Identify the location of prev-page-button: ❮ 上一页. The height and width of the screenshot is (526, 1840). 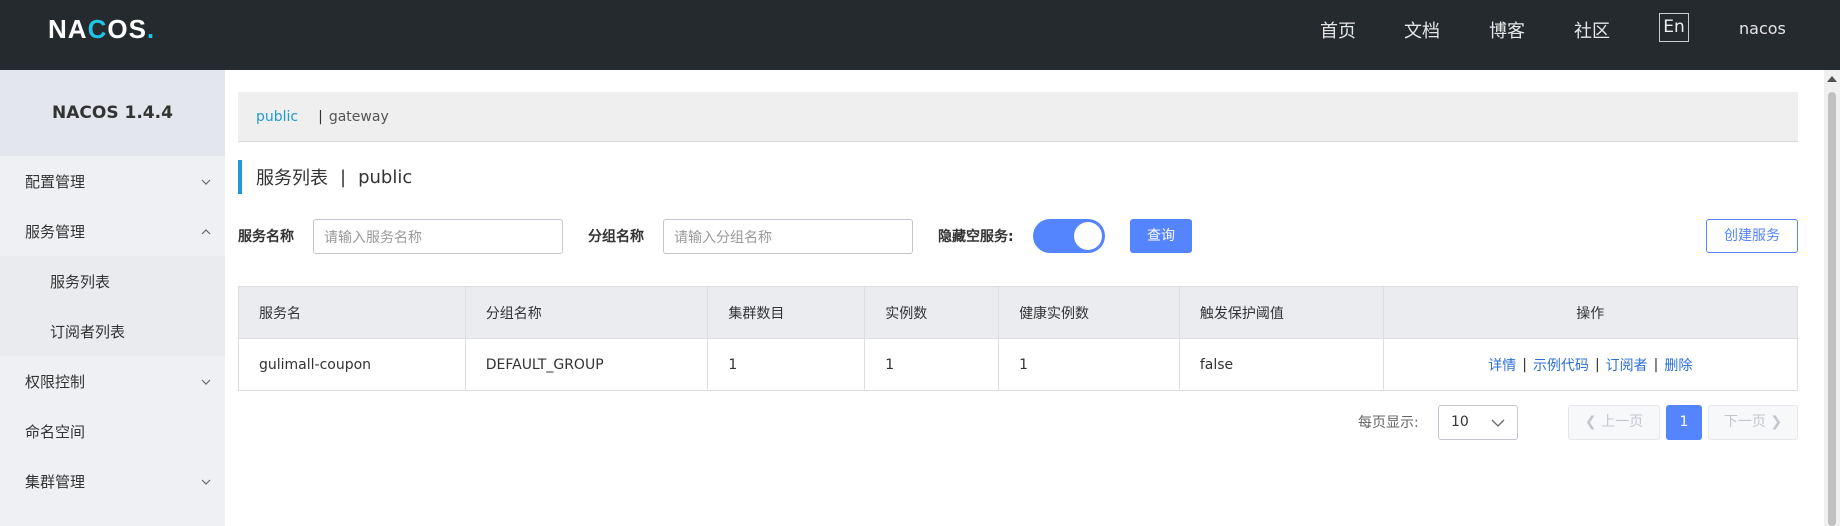
(1614, 422).